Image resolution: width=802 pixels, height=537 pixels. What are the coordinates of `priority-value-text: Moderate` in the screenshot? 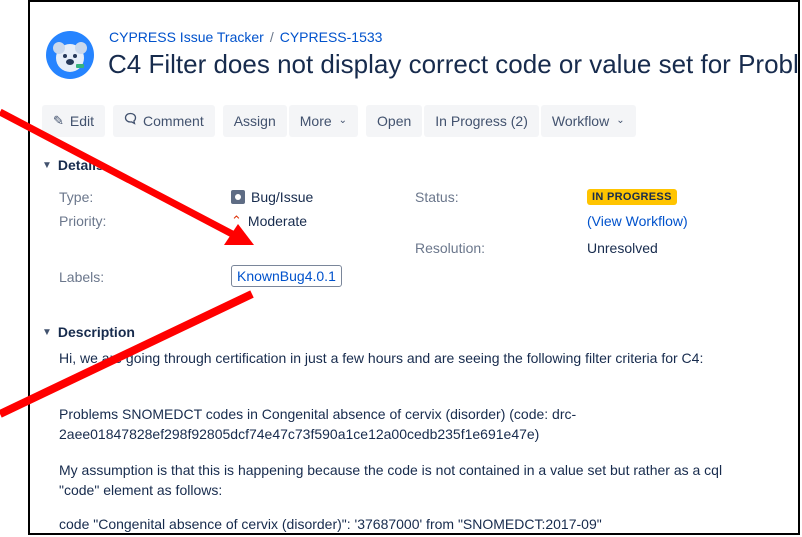 It's located at (277, 221).